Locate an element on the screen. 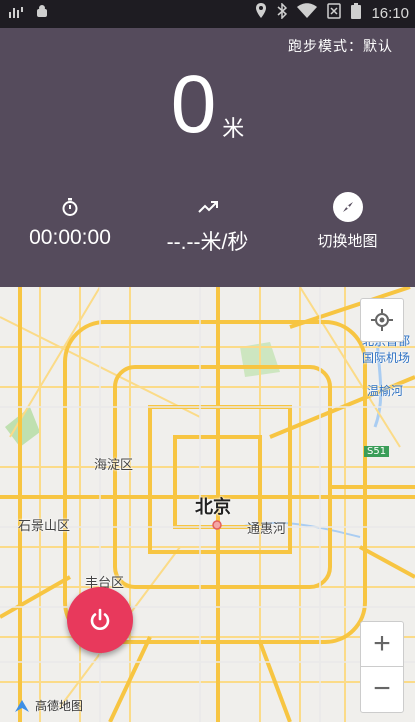  distance-display: 0米 is located at coordinates (207, 105).